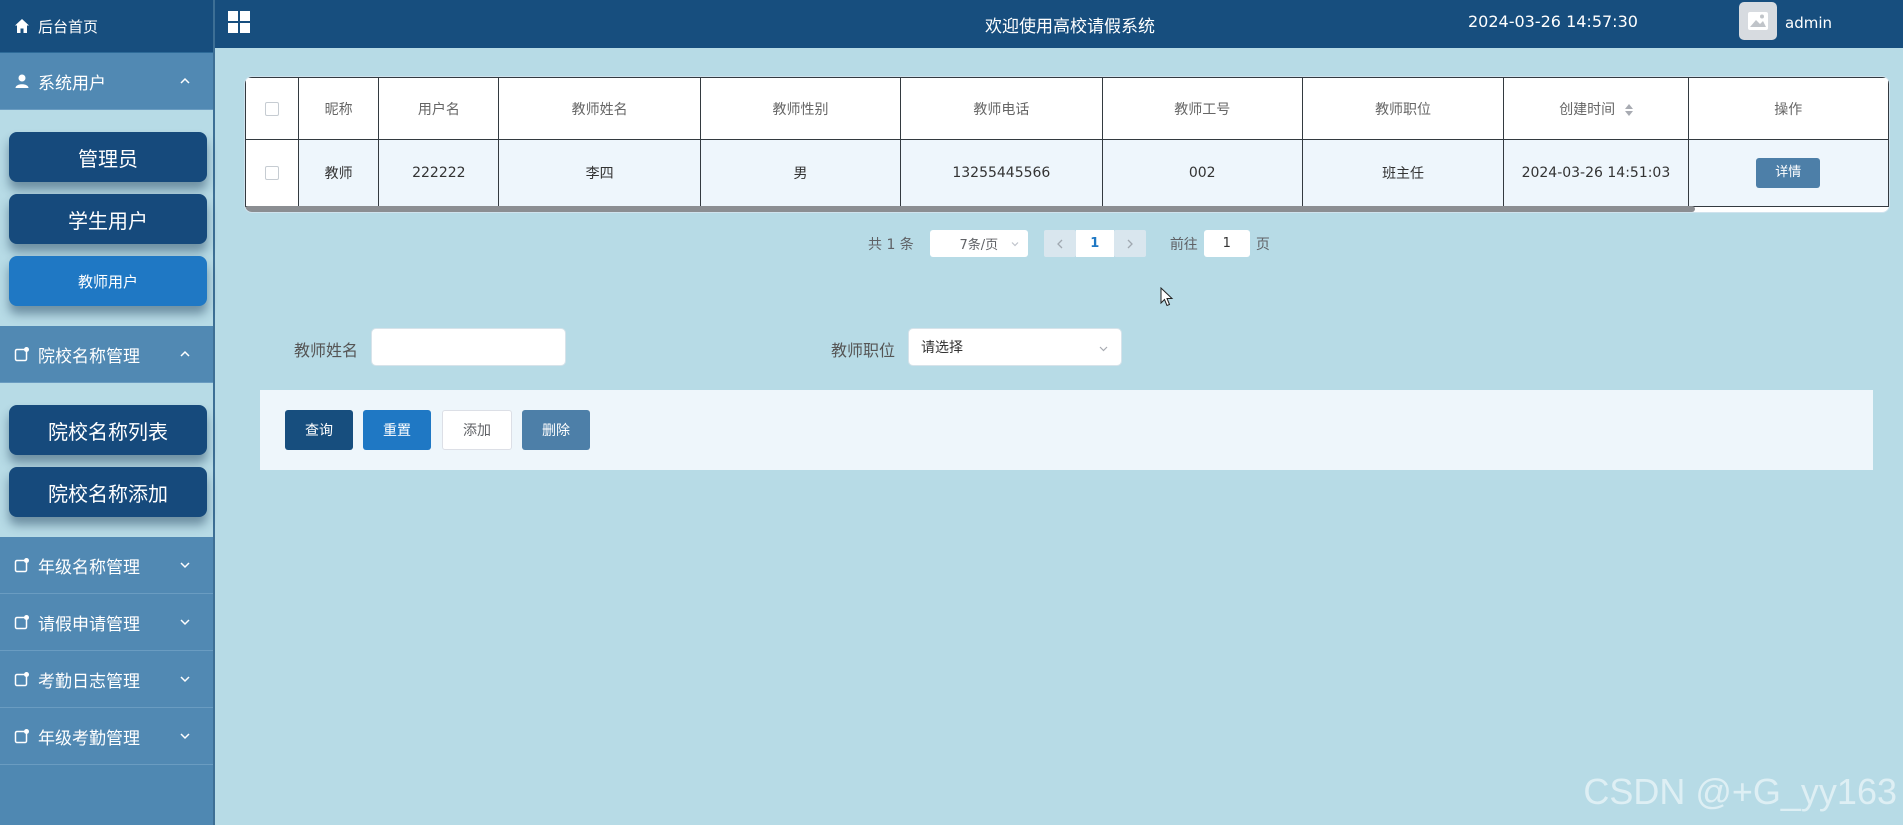 The width and height of the screenshot is (1903, 825). What do you see at coordinates (1587, 109) in the screenshot?
I see `created-column-label: 创建时间` at bounding box center [1587, 109].